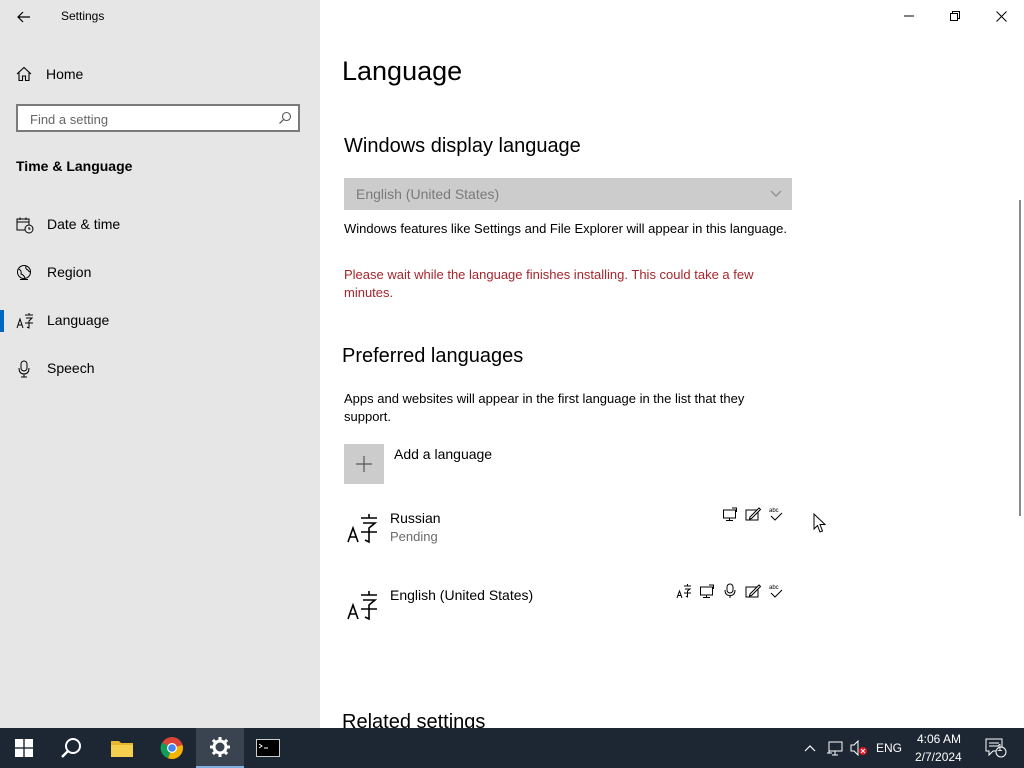 The image size is (1024, 768). I want to click on chevron-down-icon, so click(776, 193).